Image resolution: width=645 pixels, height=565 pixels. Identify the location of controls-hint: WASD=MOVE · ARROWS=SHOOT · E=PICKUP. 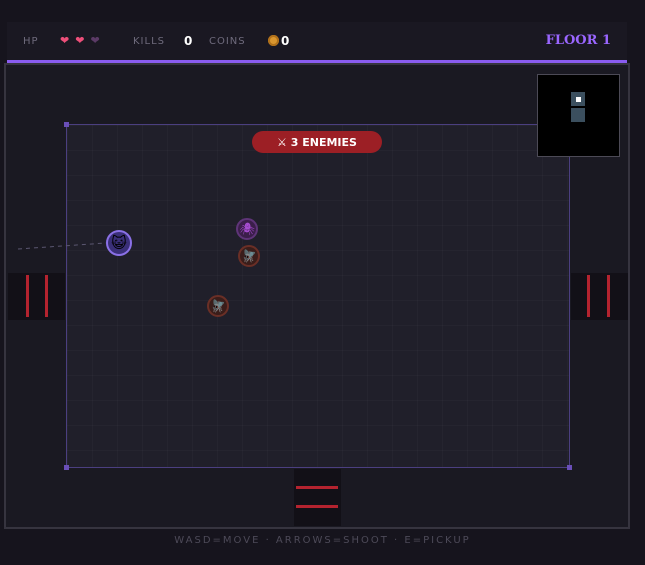
(322, 540).